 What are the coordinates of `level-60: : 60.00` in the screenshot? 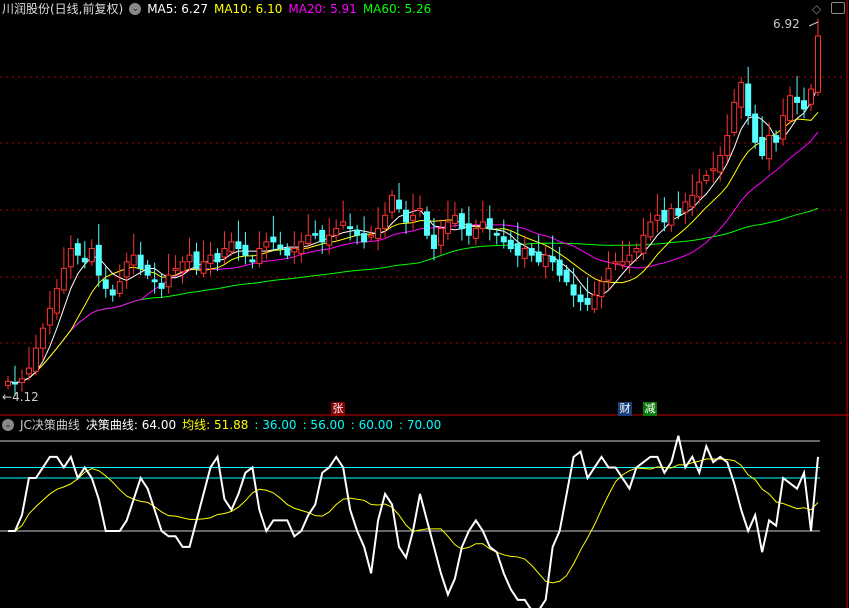 It's located at (372, 425).